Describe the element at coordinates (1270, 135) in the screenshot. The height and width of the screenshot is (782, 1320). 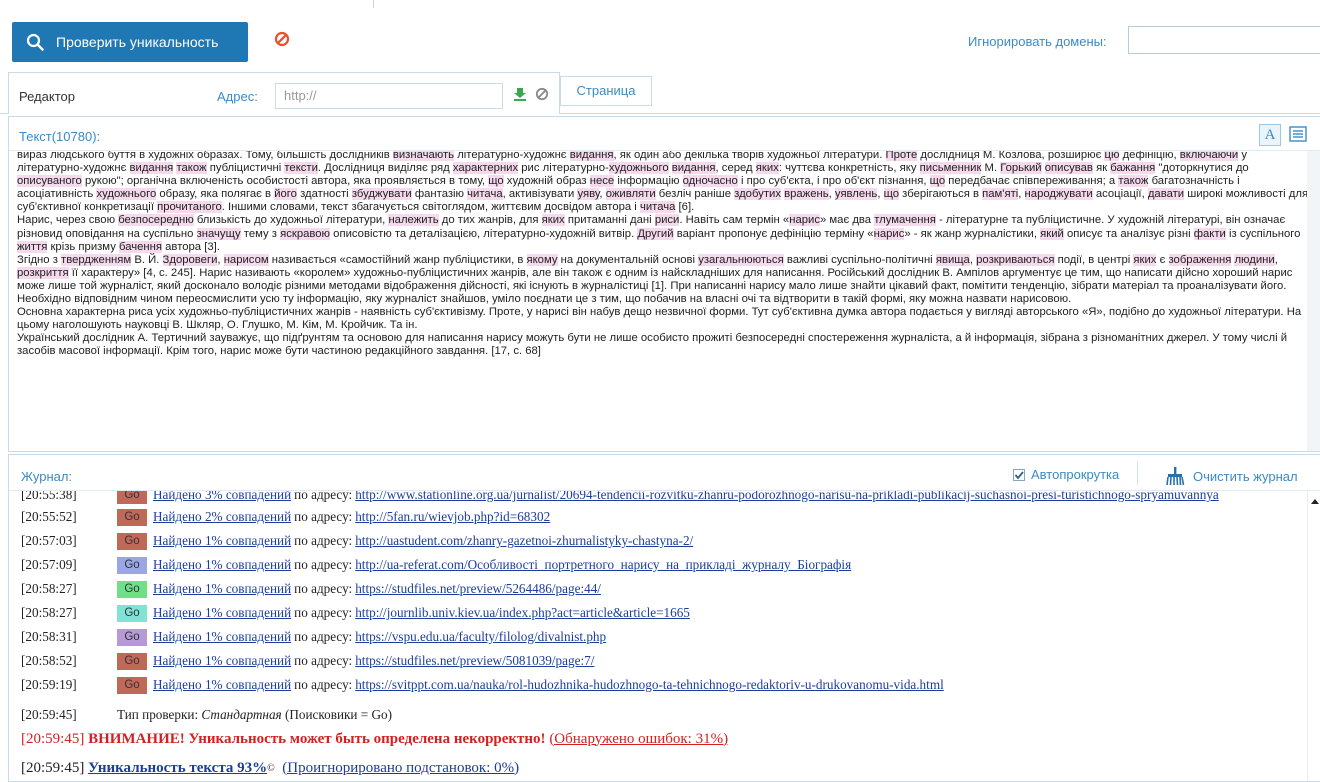
I see `text-format-icon: A` at that location.